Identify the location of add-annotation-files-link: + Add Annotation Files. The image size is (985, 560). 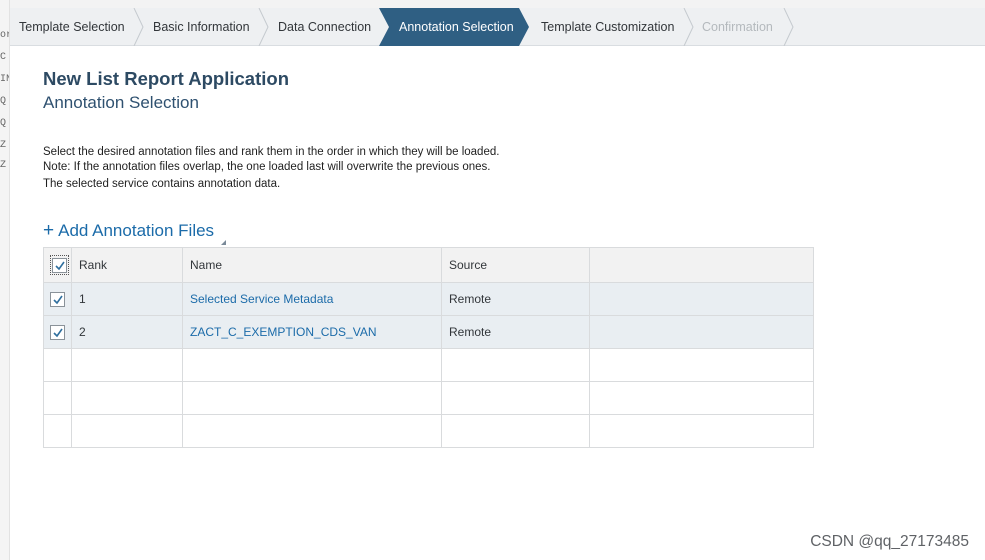
(135, 232).